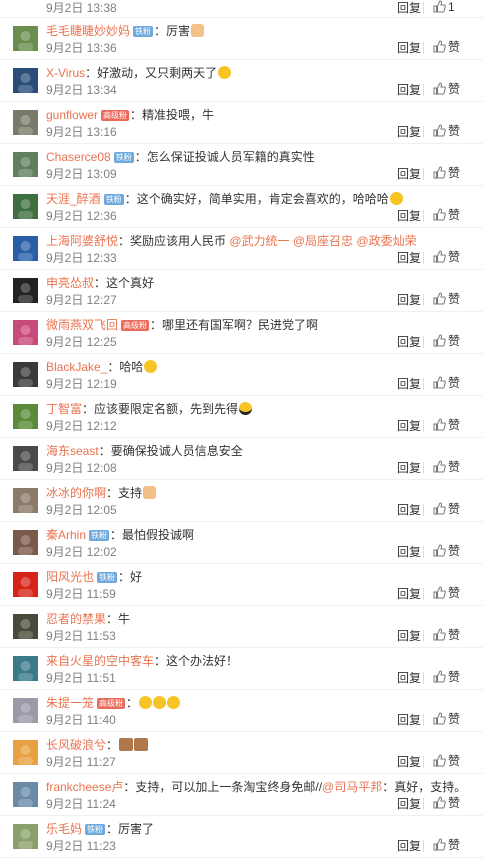 The height and width of the screenshot is (865, 483). Describe the element at coordinates (76, 619) in the screenshot. I see `username-link: 忍者的禁果` at that location.